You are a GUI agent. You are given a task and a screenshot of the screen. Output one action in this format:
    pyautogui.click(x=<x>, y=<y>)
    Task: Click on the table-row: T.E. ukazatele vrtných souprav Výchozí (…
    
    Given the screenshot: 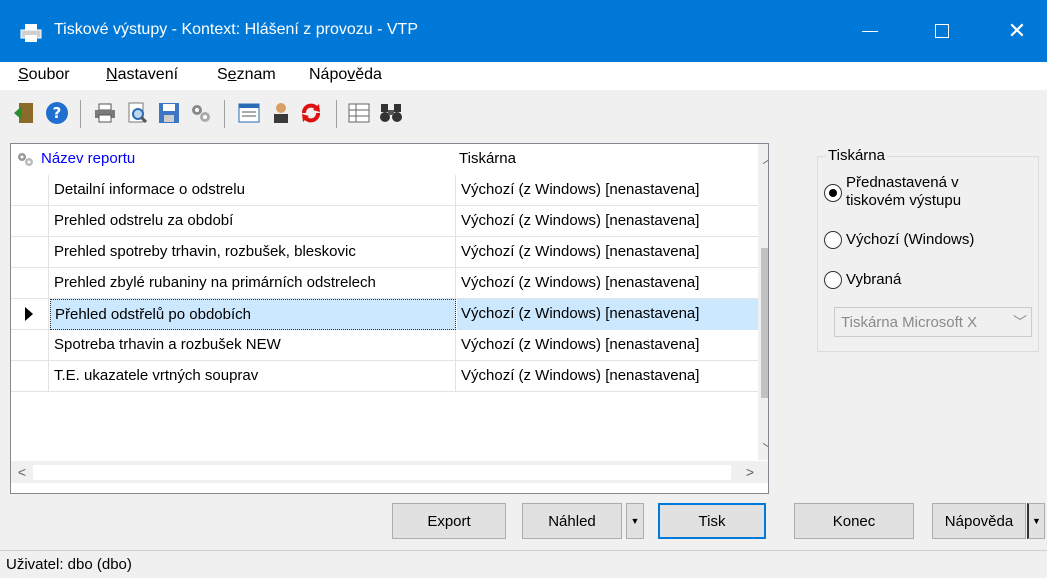 What is the action you would take?
    pyautogui.click(x=389, y=376)
    